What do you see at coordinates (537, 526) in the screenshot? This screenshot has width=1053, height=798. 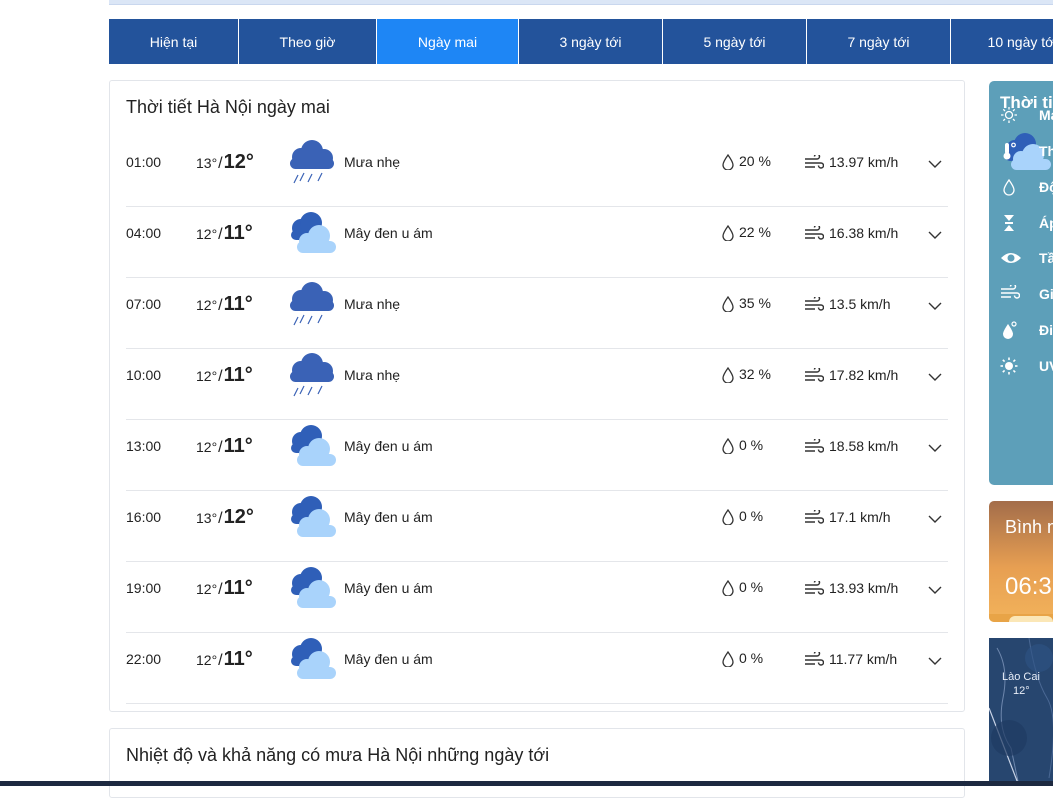 I see `forecast-row: 16:00 13°/12° Mây đen u ám 0 % 17.1 km/h` at bounding box center [537, 526].